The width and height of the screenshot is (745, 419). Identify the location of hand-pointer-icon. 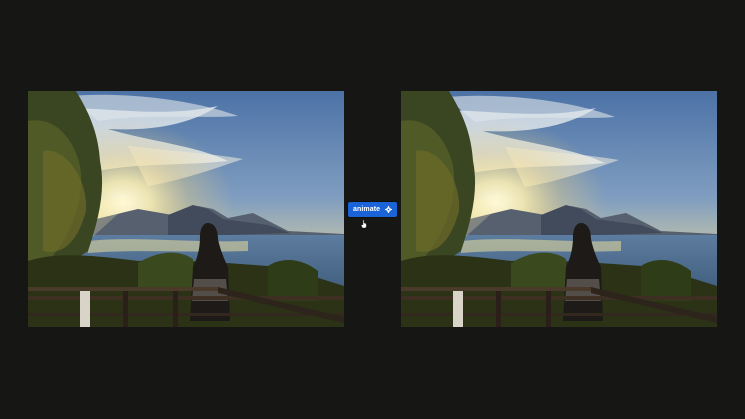
(364, 224).